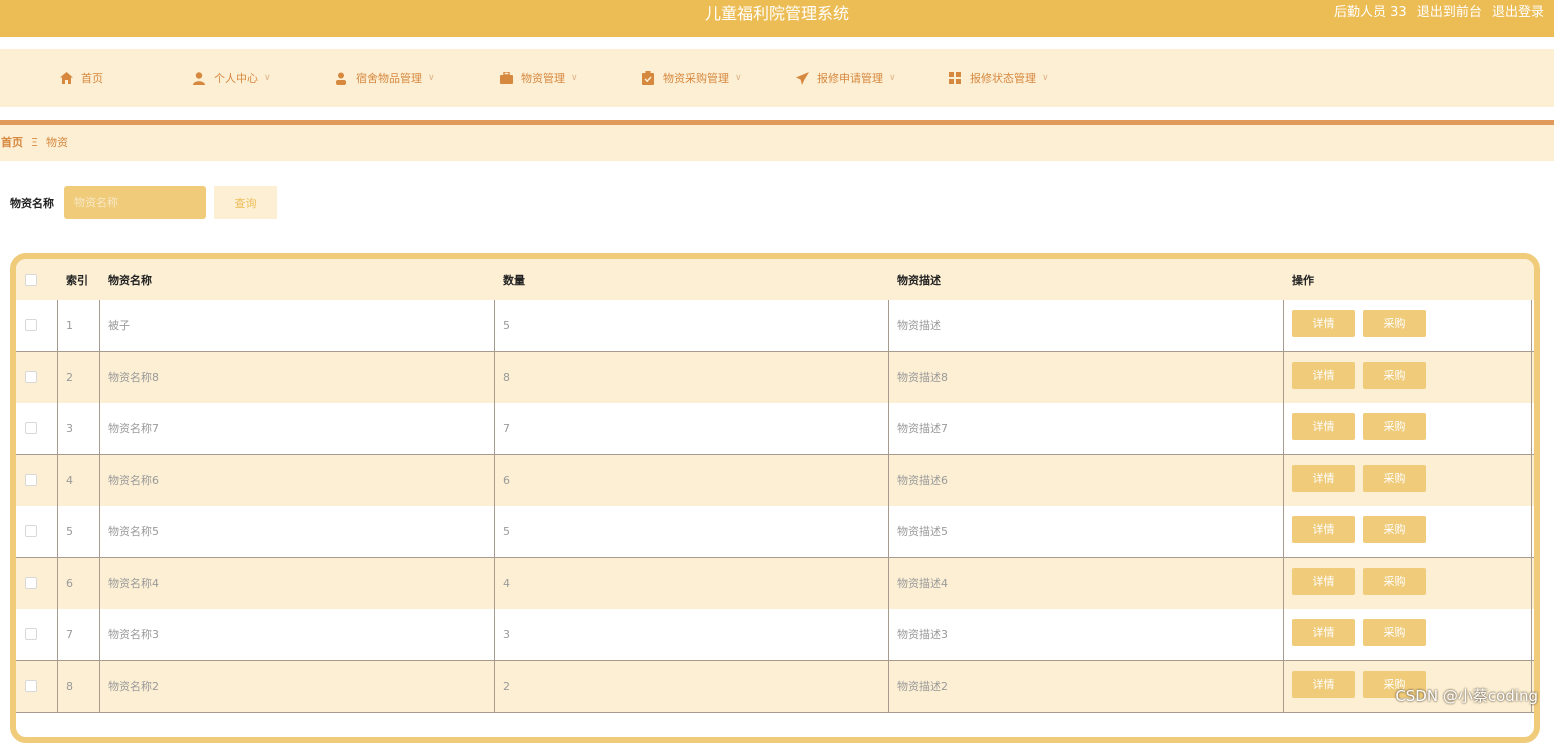 The width and height of the screenshot is (1554, 743). Describe the element at coordinates (506, 583) in the screenshot. I see `cell-quantity: 4` at that location.